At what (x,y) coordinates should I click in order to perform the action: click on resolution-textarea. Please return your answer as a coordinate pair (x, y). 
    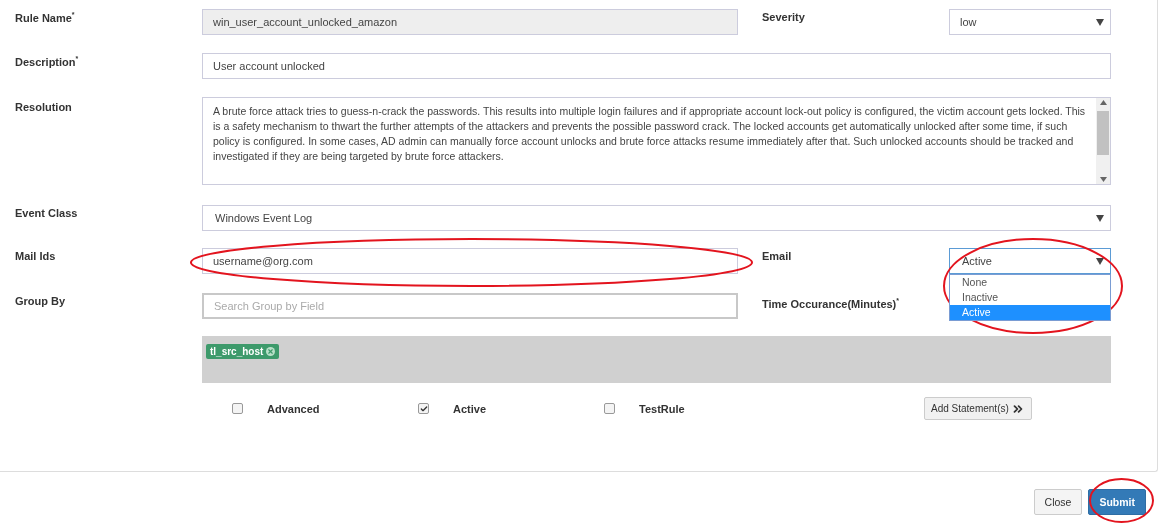
    Looking at the image, I should click on (656, 141).